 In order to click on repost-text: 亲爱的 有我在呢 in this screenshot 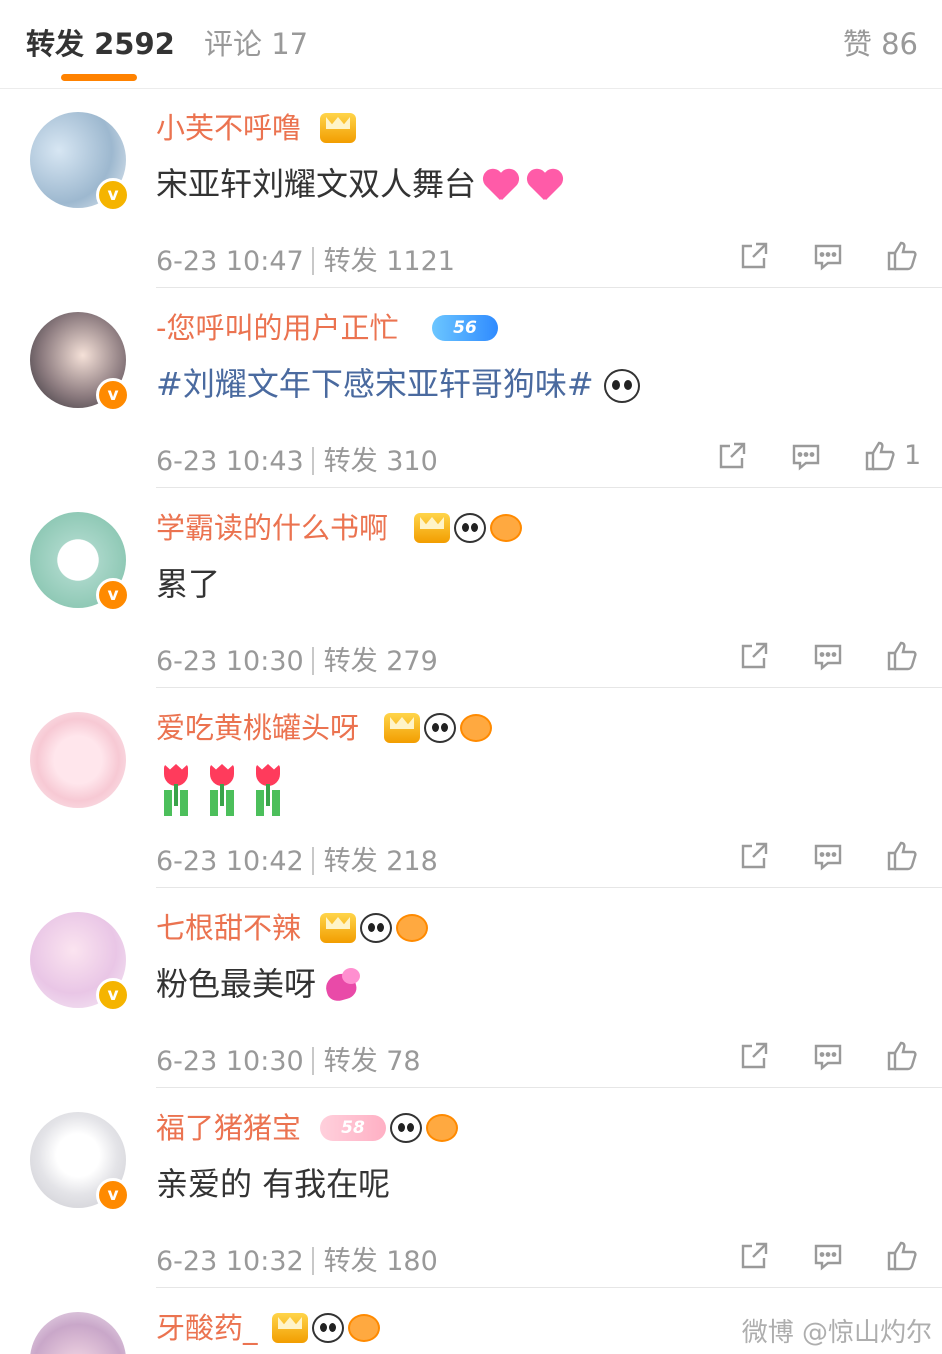, I will do `click(273, 1184)`.